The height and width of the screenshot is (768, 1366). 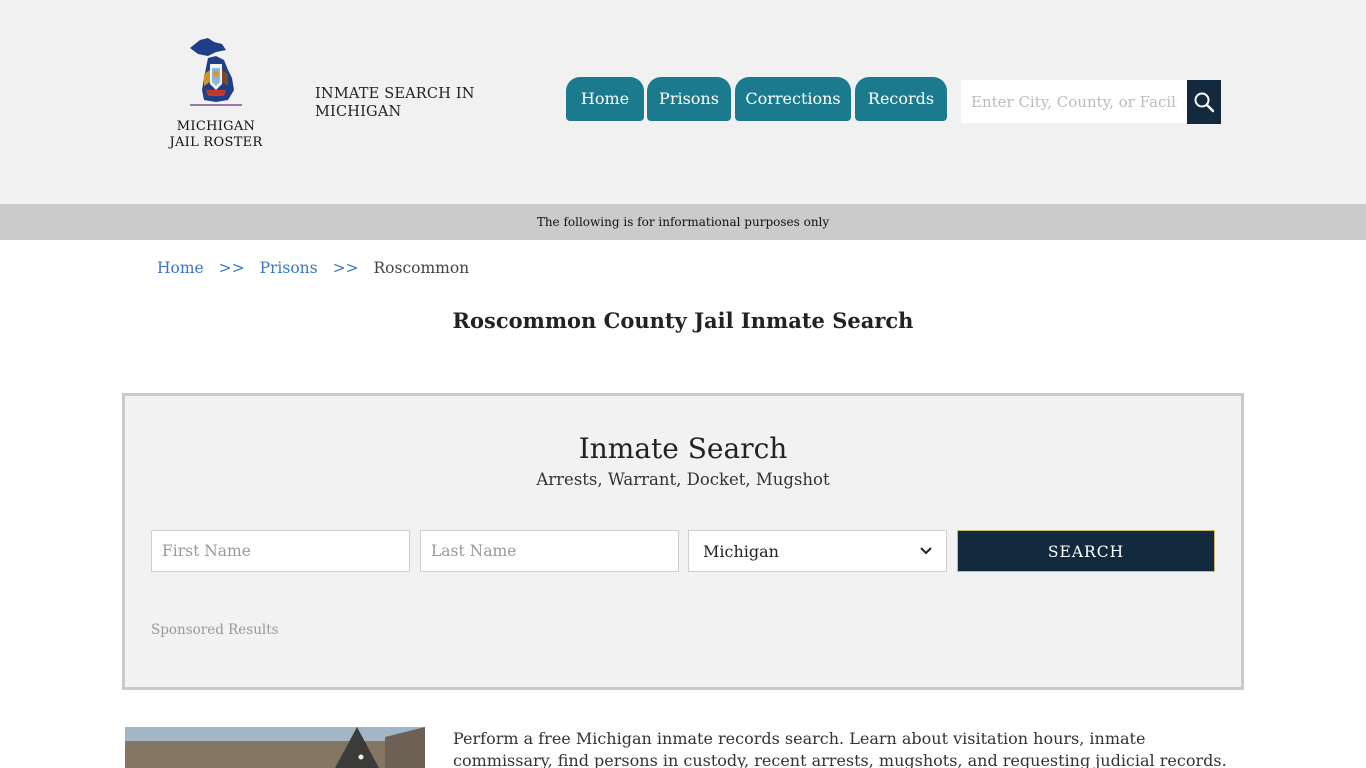 What do you see at coordinates (605, 99) in the screenshot?
I see `nav-home: Home` at bounding box center [605, 99].